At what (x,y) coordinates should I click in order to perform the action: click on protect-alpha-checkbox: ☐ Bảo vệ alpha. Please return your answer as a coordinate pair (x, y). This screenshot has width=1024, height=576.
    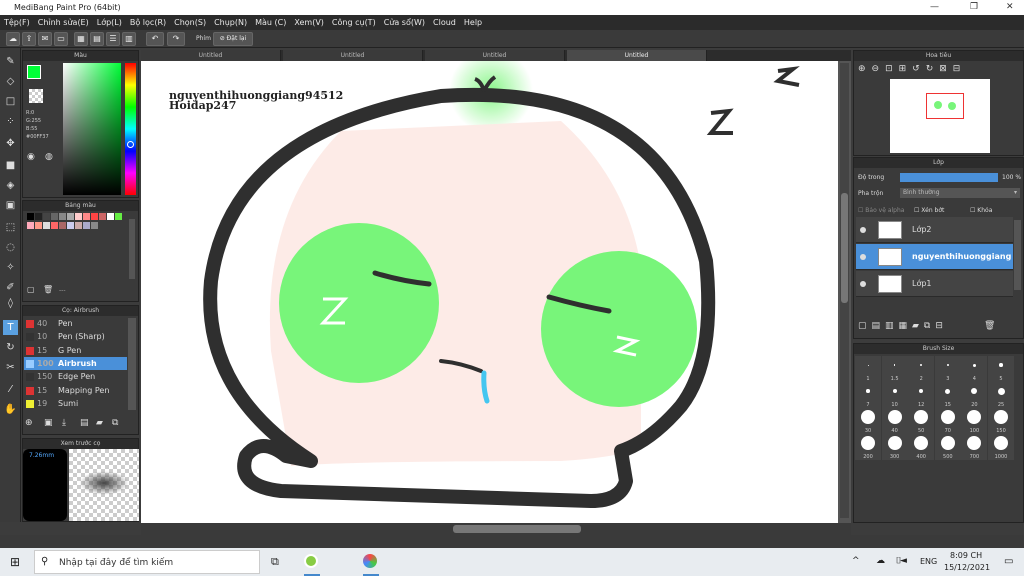
    Looking at the image, I should click on (881, 210).